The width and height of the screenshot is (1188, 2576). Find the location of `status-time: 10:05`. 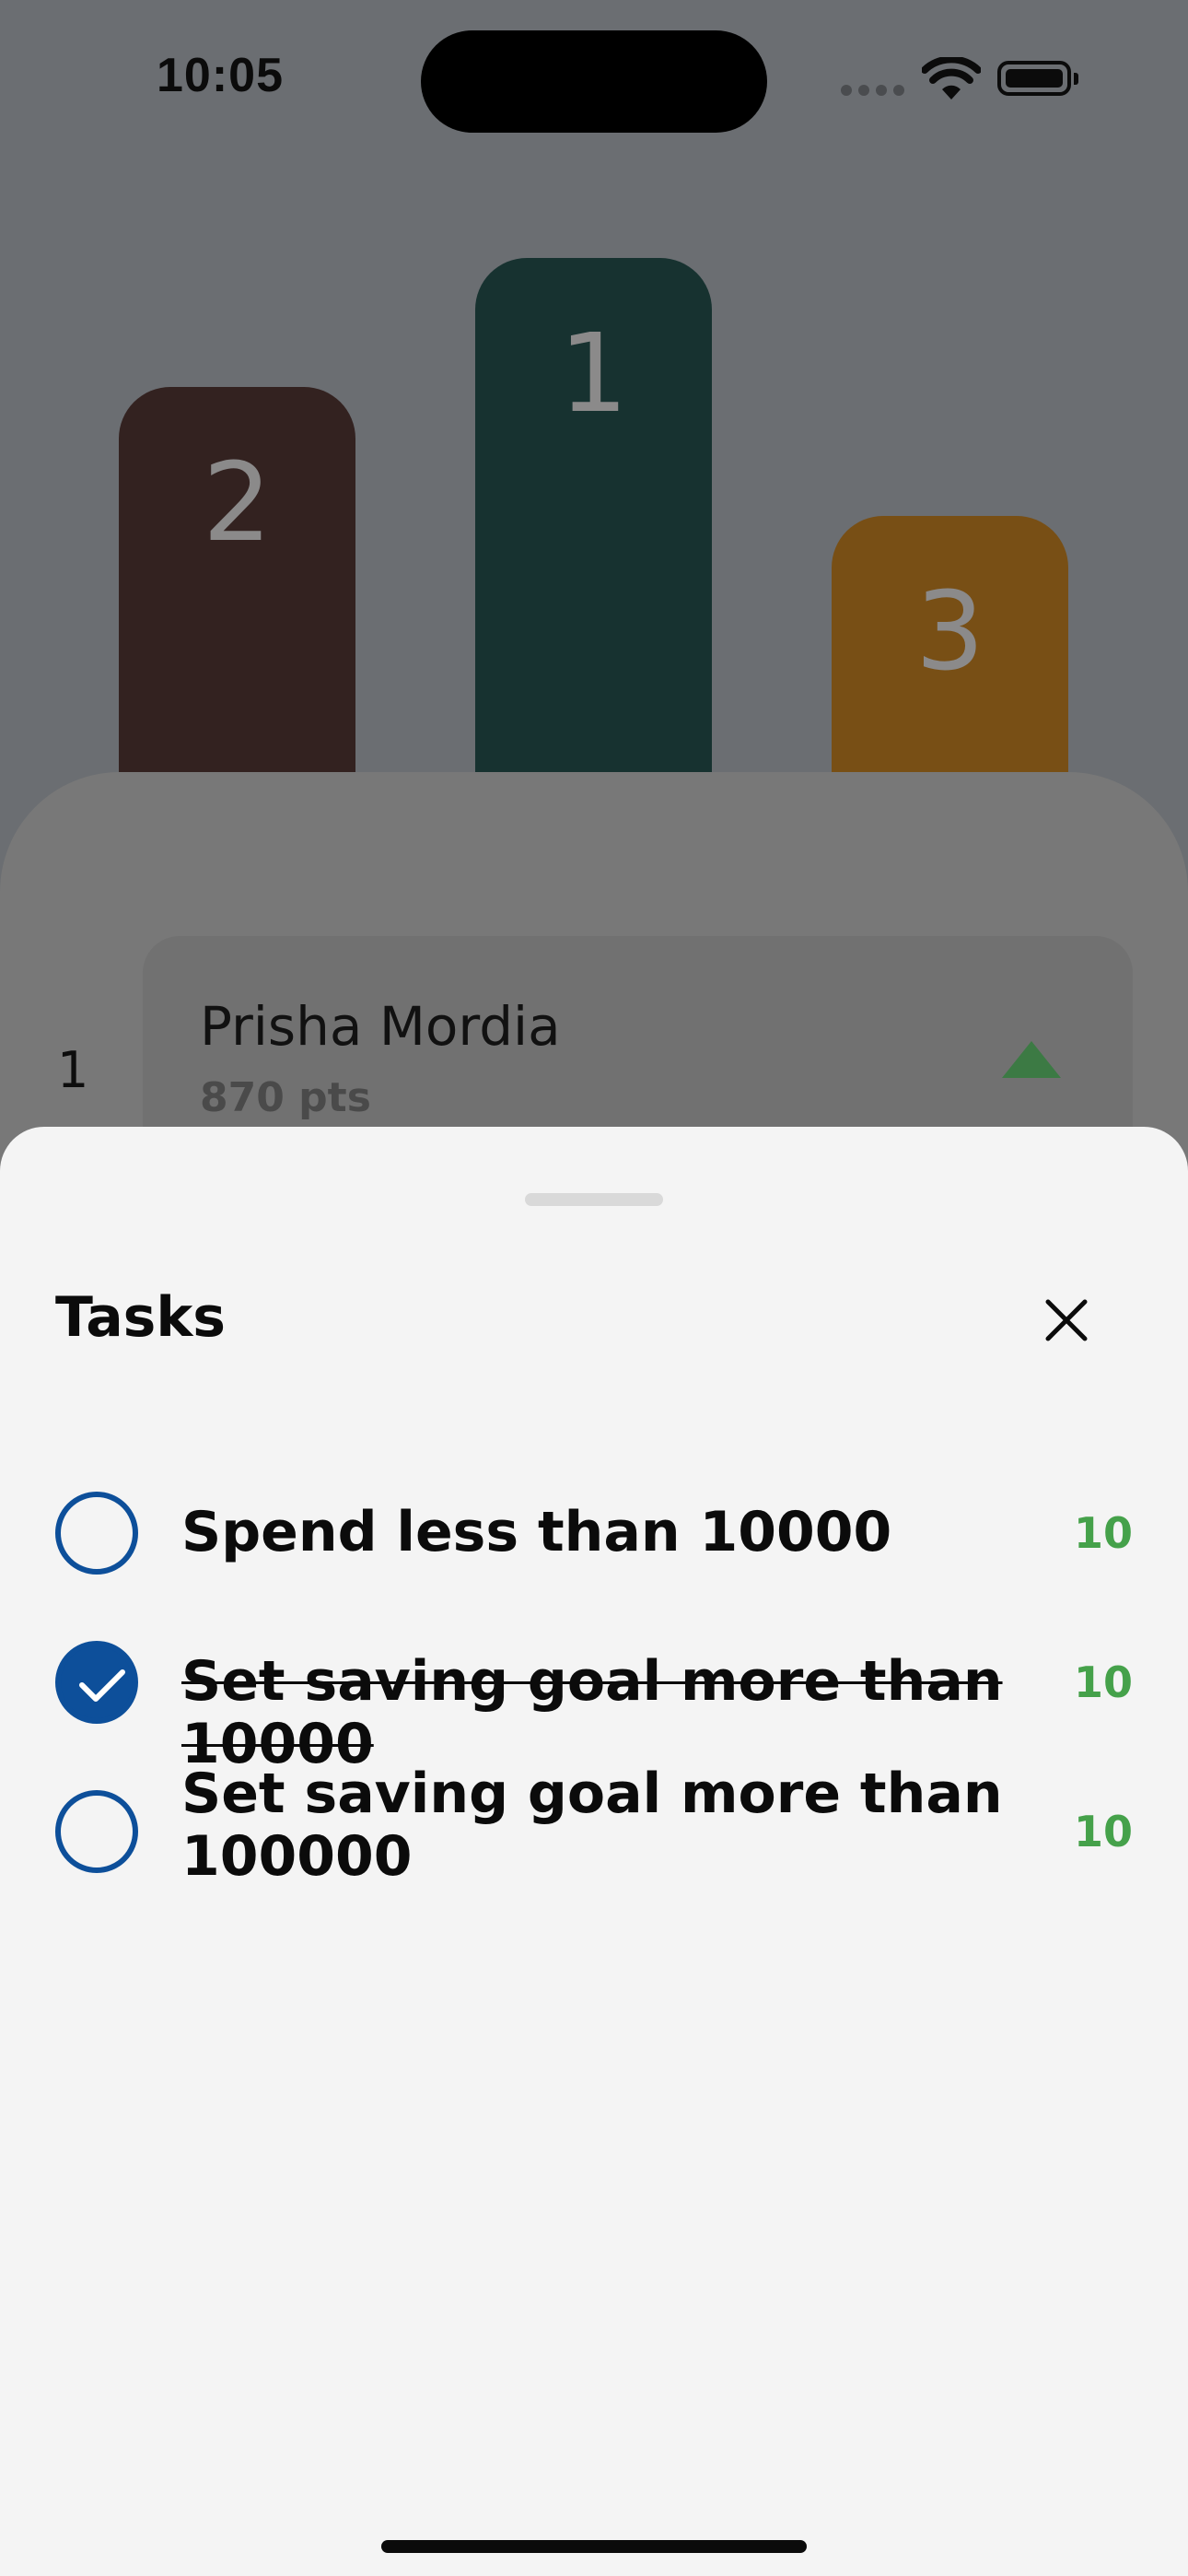

status-time: 10:05 is located at coordinates (220, 75).